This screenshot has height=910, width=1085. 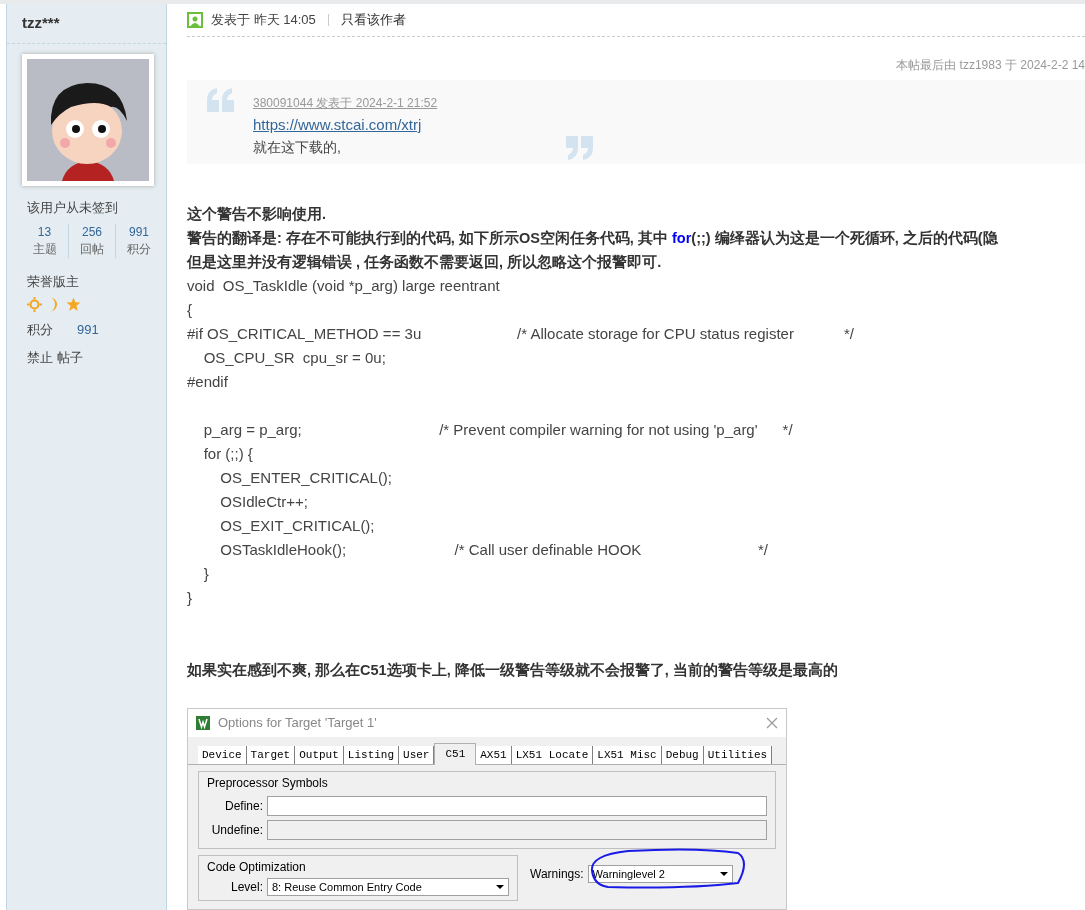 I want to click on stat-value: 256, so click(x=92, y=232).